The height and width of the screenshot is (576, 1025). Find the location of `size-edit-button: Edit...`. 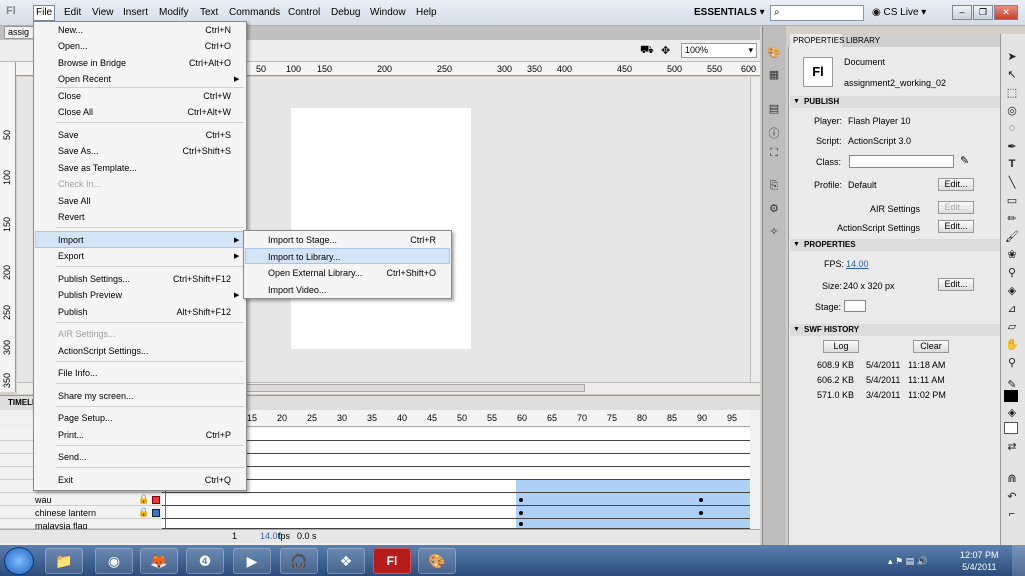

size-edit-button: Edit... is located at coordinates (956, 284).